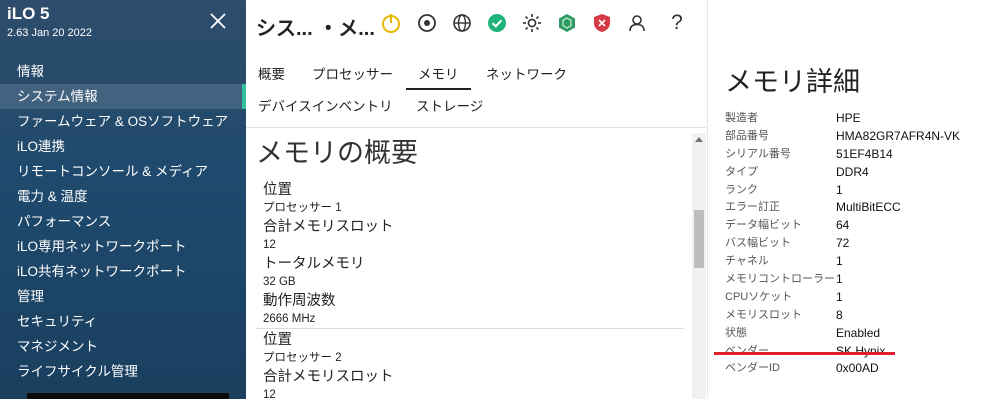 Image resolution: width=1000 pixels, height=399 pixels. Describe the element at coordinates (860, 226) in the screenshot. I see `detail-row: データ幅ビット 64` at that location.